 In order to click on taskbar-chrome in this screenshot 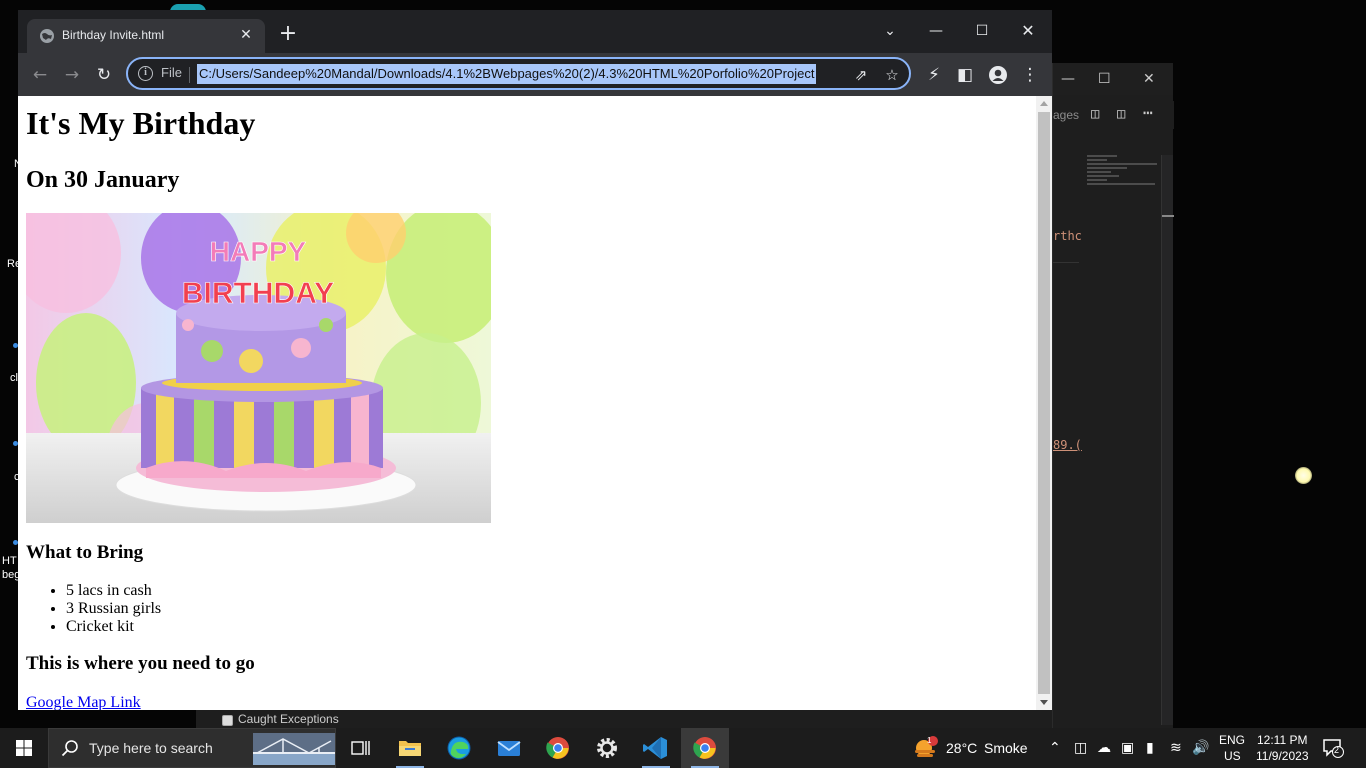, I will do `click(558, 748)`.